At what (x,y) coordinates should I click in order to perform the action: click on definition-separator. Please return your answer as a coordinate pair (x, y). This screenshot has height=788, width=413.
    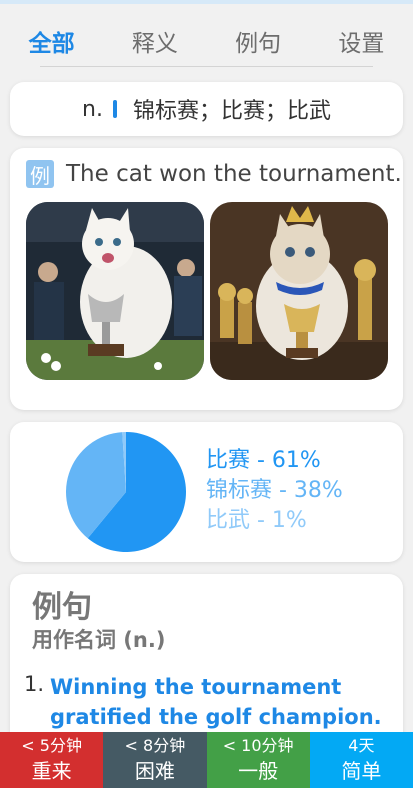
    Looking at the image, I should click on (114, 109).